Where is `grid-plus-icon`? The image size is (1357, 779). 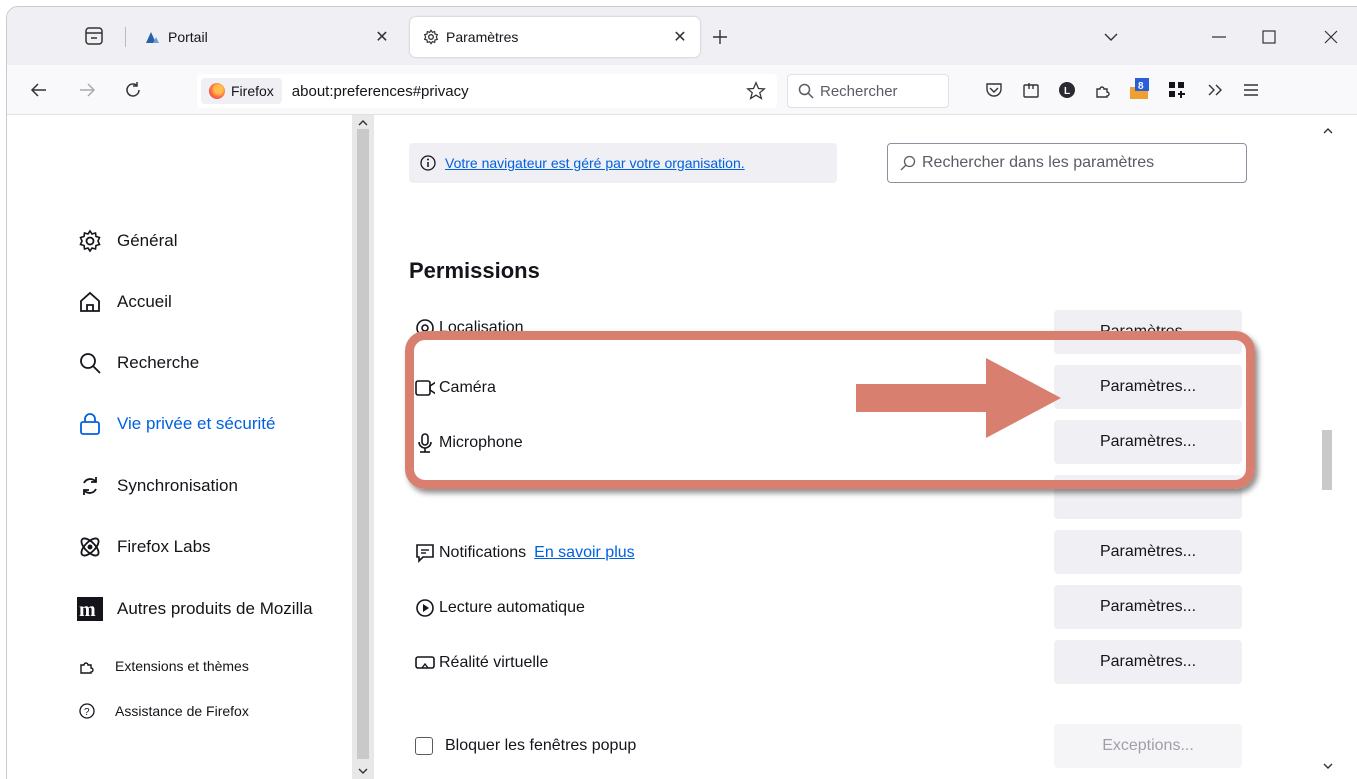
grid-plus-icon is located at coordinates (1177, 90).